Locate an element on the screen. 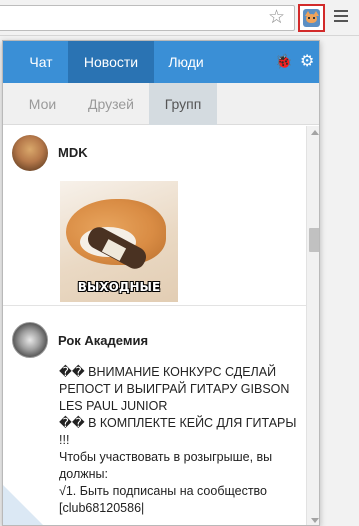 This screenshot has width=359, height=526. star-icon: ☆ is located at coordinates (278, 17).